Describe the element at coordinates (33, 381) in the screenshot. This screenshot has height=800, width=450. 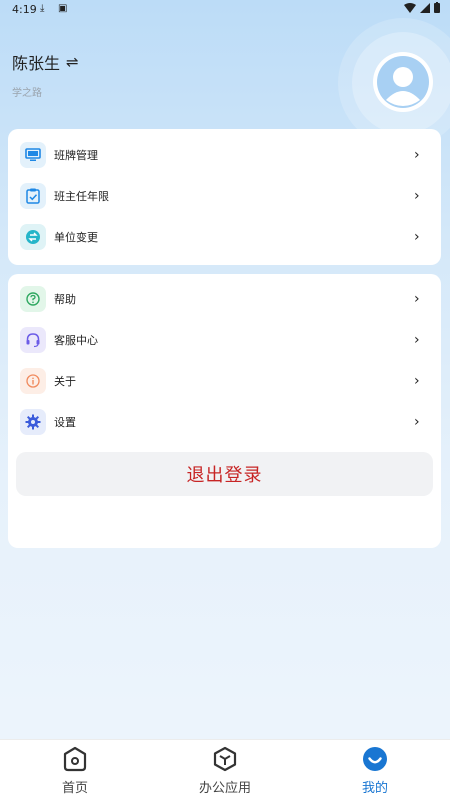
I see `info-icon` at that location.